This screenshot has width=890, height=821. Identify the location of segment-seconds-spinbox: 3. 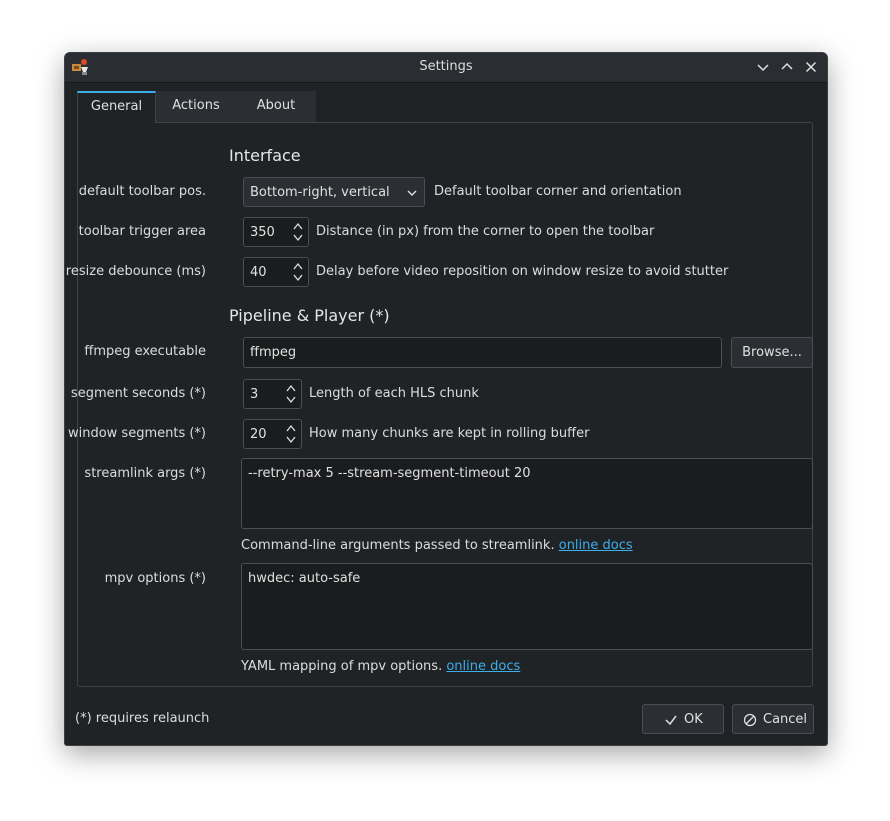
(272, 394).